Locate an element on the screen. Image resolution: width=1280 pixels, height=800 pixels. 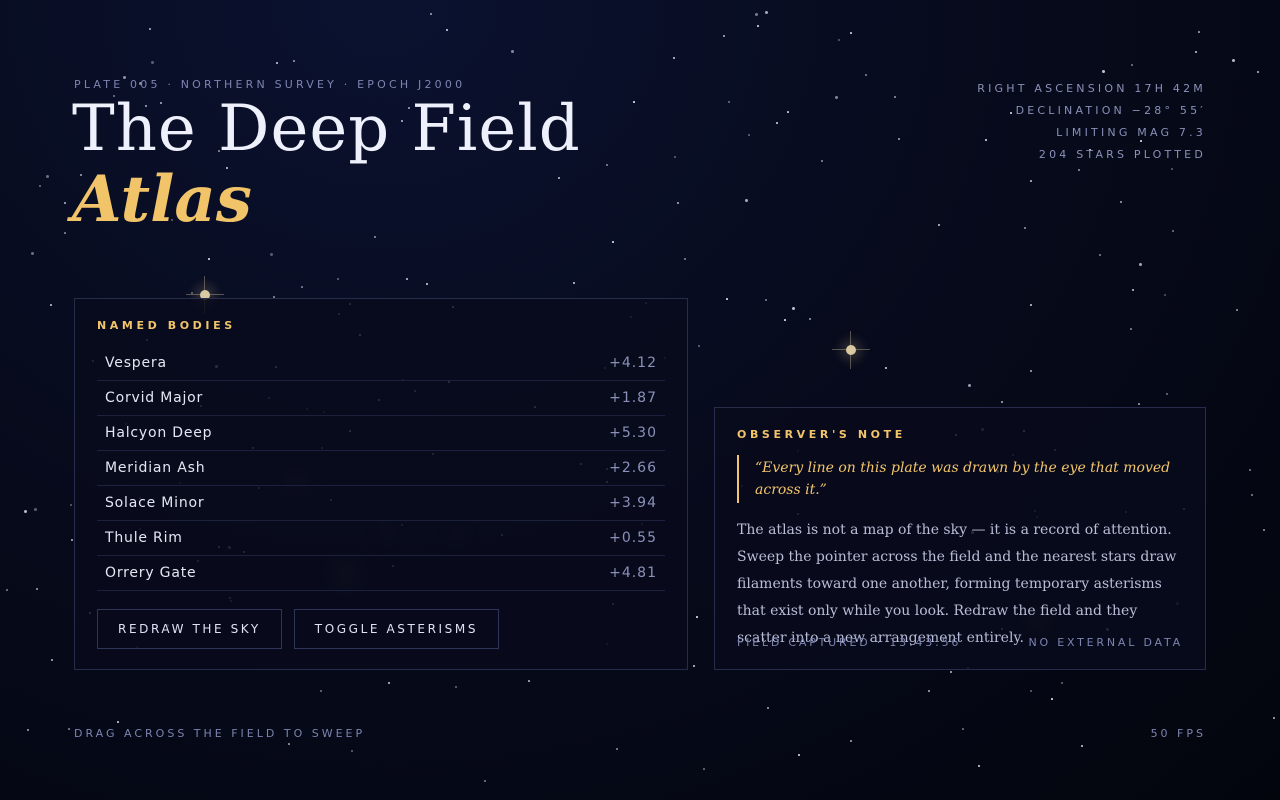
body-magnitude: +4.81 is located at coordinates (633, 573).